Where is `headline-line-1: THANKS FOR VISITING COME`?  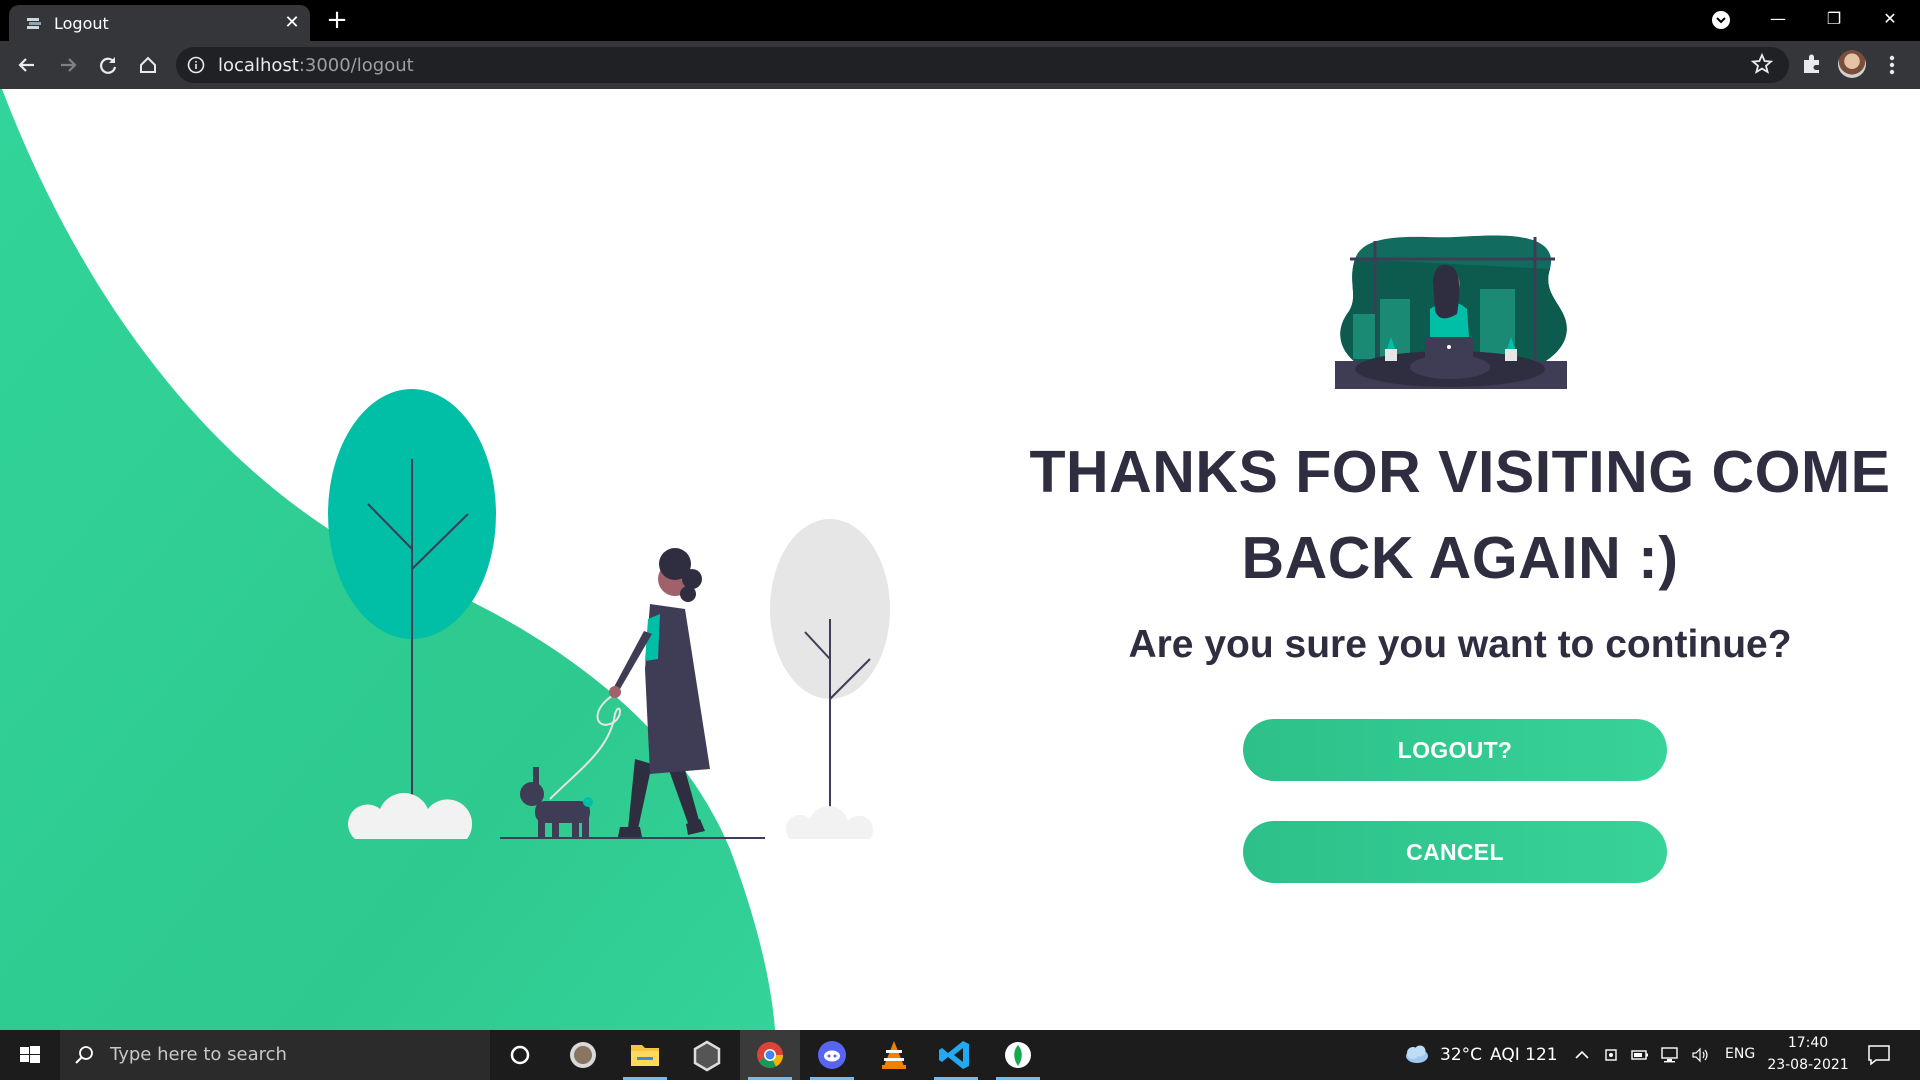
headline-line-1: THANKS FOR VISITING COME is located at coordinates (1460, 472).